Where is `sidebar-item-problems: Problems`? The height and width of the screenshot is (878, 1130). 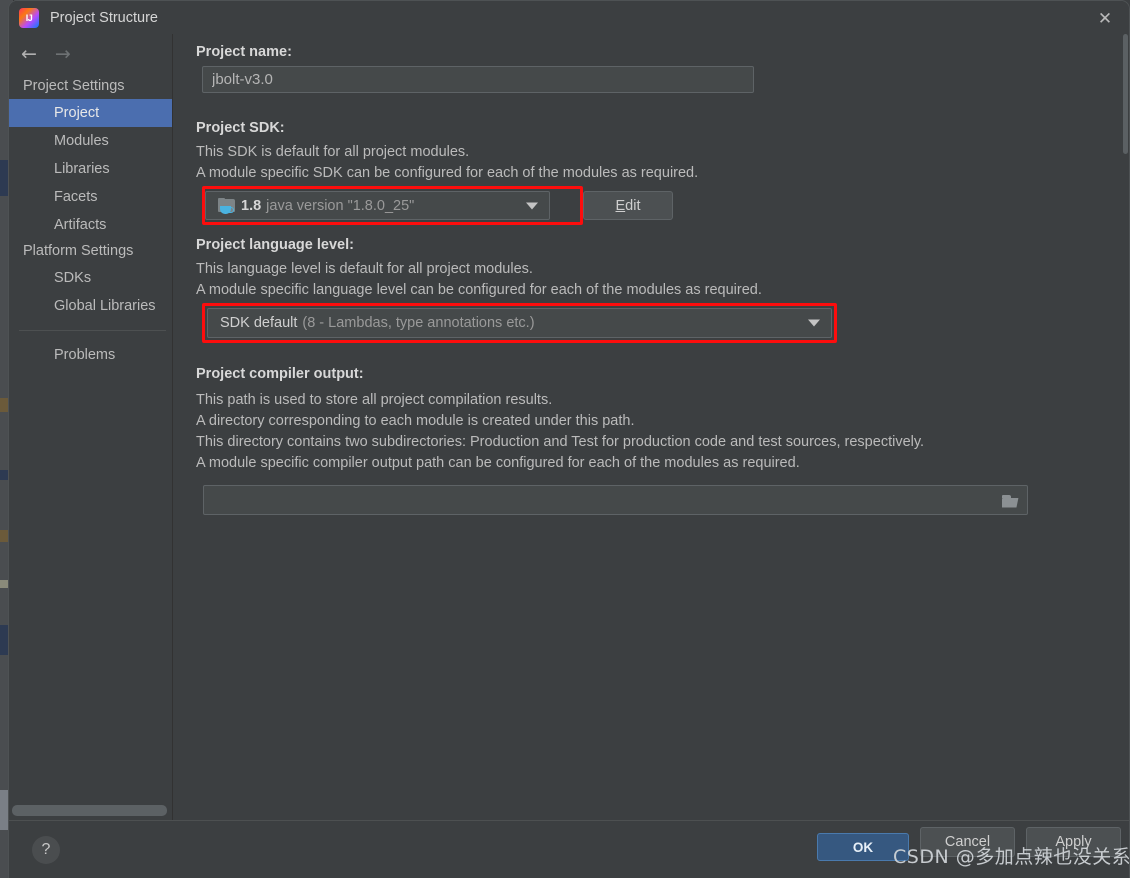 sidebar-item-problems: Problems is located at coordinates (90, 355).